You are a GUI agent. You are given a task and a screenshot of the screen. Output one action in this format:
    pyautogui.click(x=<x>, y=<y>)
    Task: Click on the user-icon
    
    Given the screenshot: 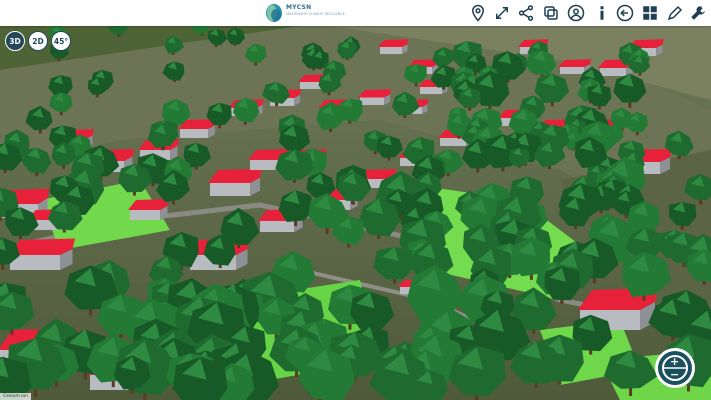 What is the action you would take?
    pyautogui.click(x=576, y=13)
    